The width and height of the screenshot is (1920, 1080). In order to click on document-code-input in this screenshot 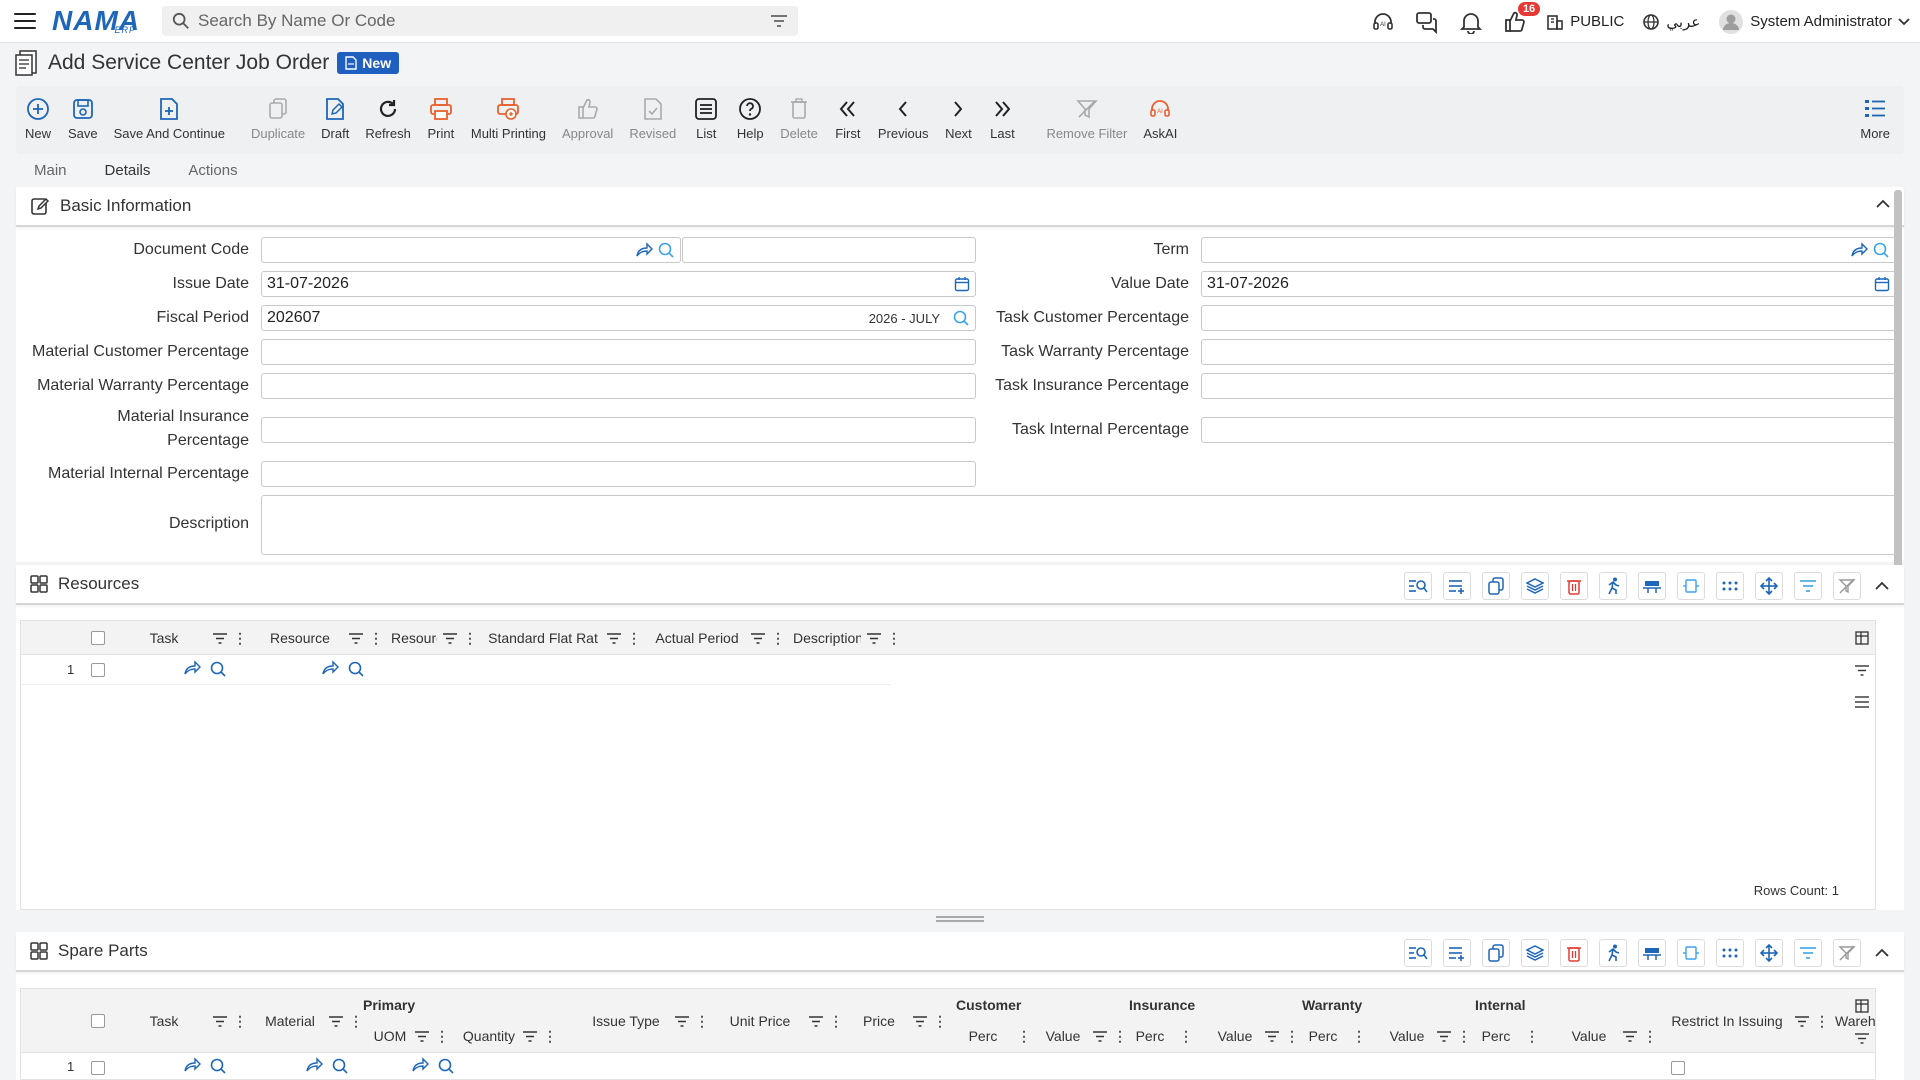, I will do `click(471, 250)`.